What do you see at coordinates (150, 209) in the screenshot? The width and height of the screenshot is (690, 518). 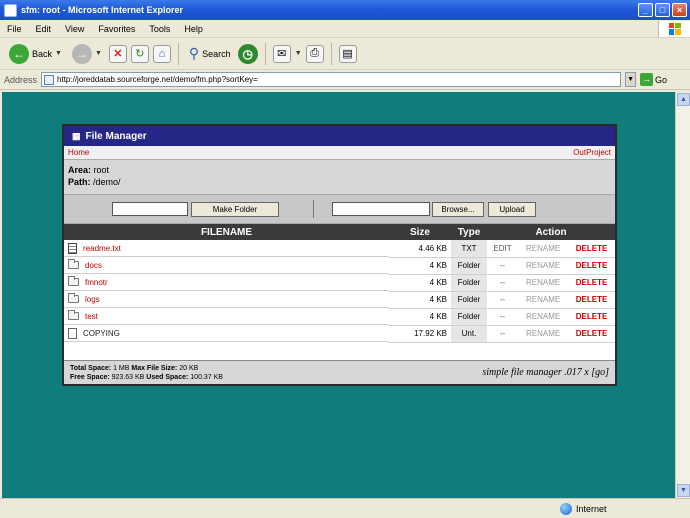 I see `new-folder-input` at bounding box center [150, 209].